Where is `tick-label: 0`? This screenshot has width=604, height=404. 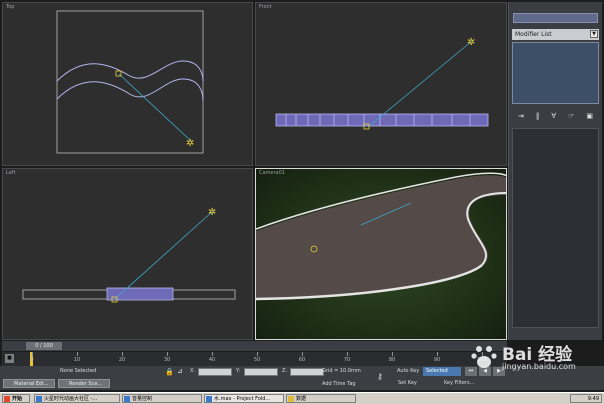
tick-label: 0 is located at coordinates (32, 360).